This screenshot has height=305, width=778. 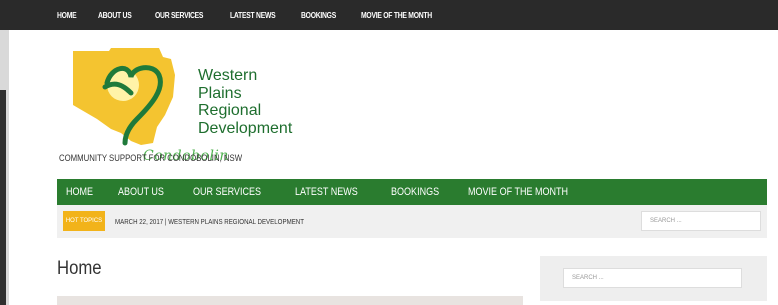 What do you see at coordinates (326, 192) in the screenshot?
I see `main-nav-news: LATEST NEWS` at bounding box center [326, 192].